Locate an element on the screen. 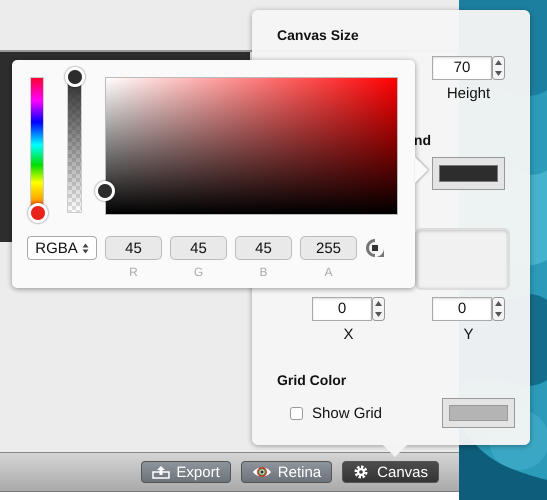  updown-icon is located at coordinates (85, 248).